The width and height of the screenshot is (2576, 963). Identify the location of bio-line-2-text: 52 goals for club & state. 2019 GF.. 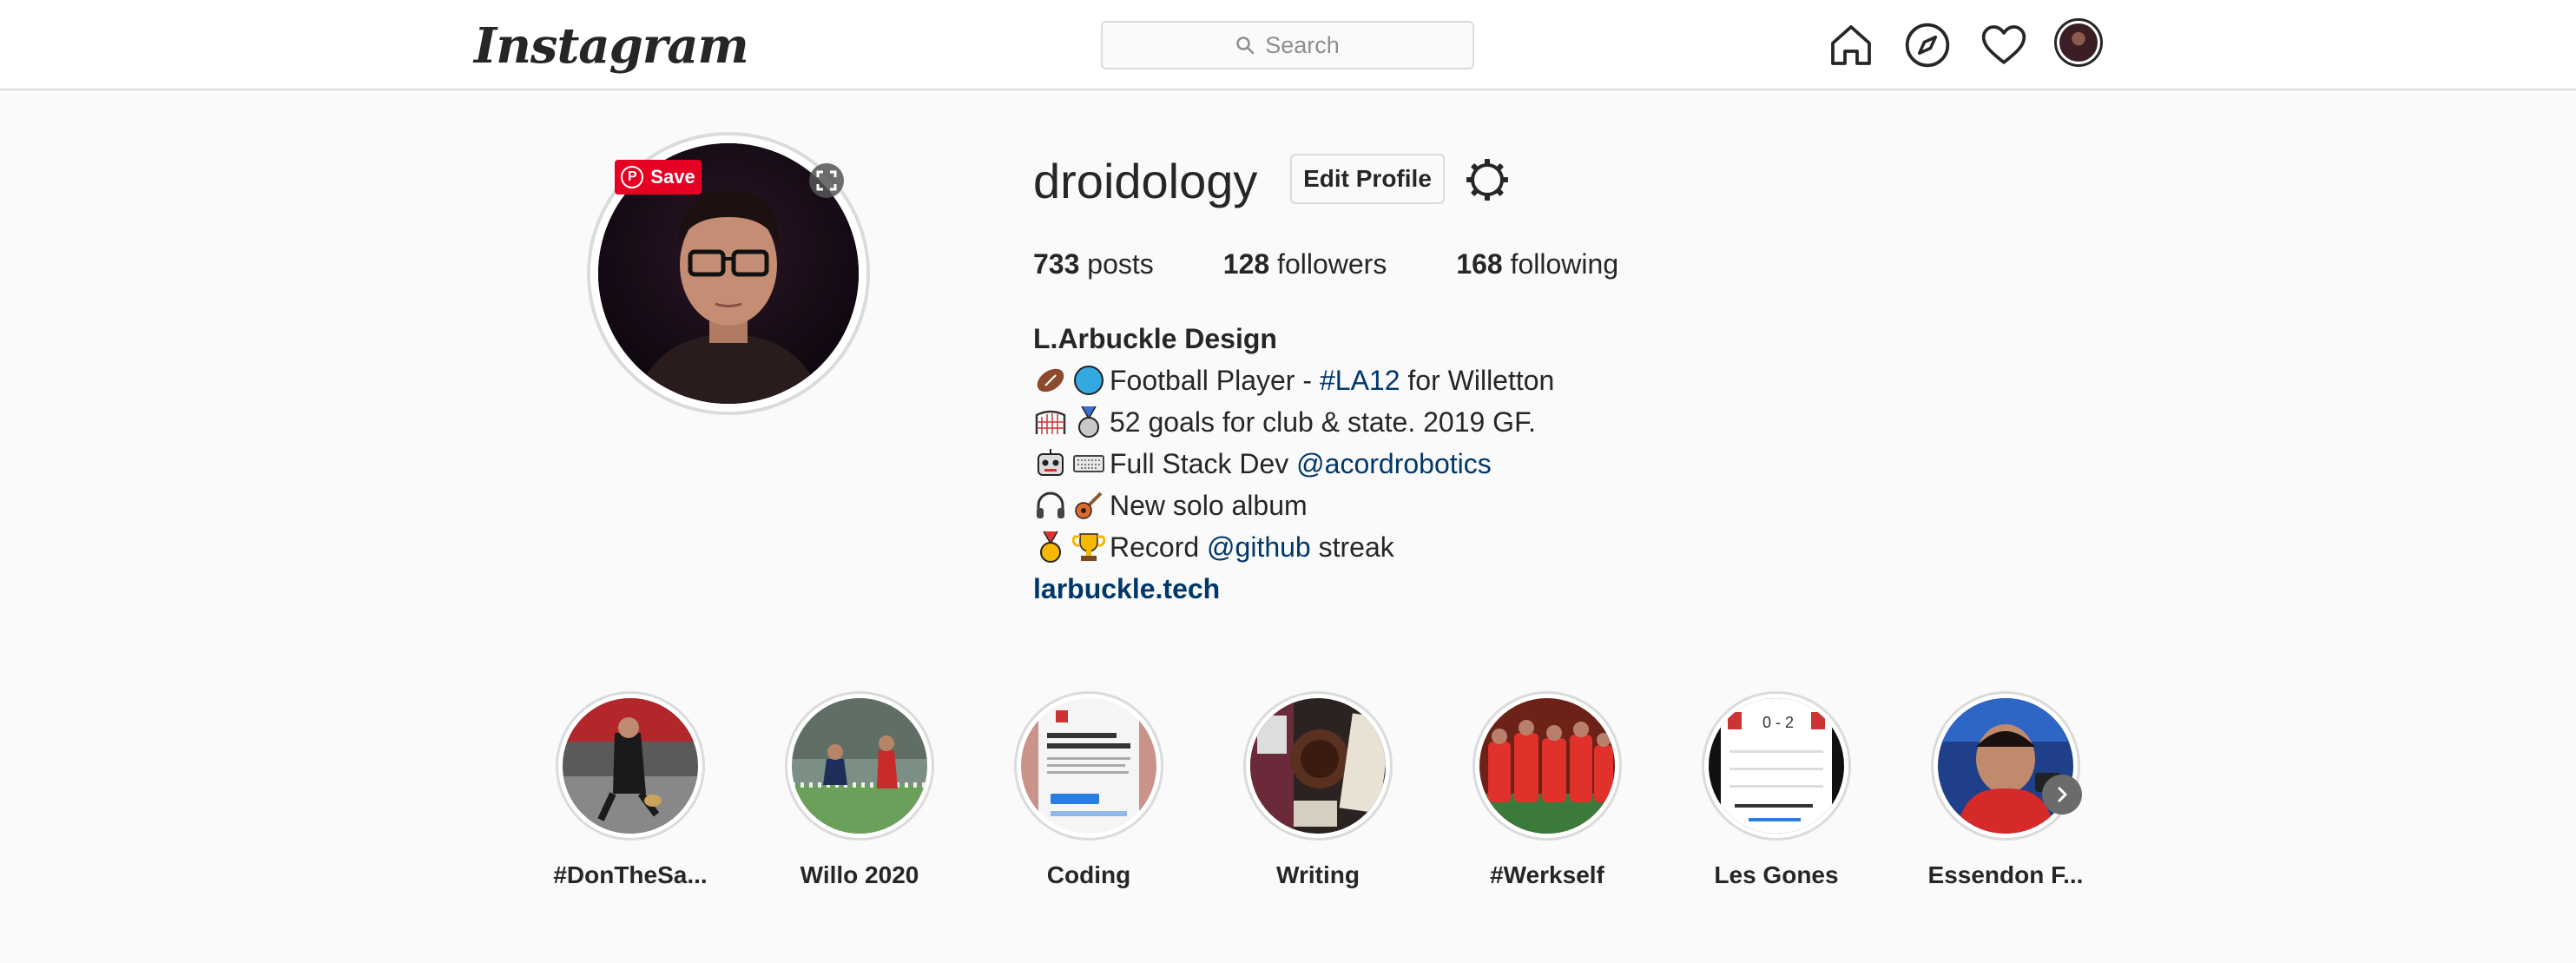
(1323, 422).